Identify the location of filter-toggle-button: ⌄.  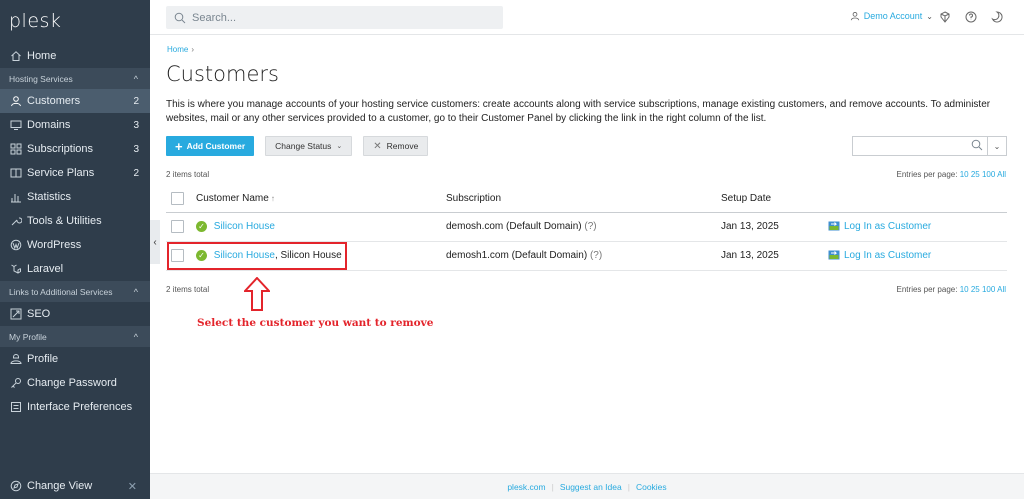
(997, 146).